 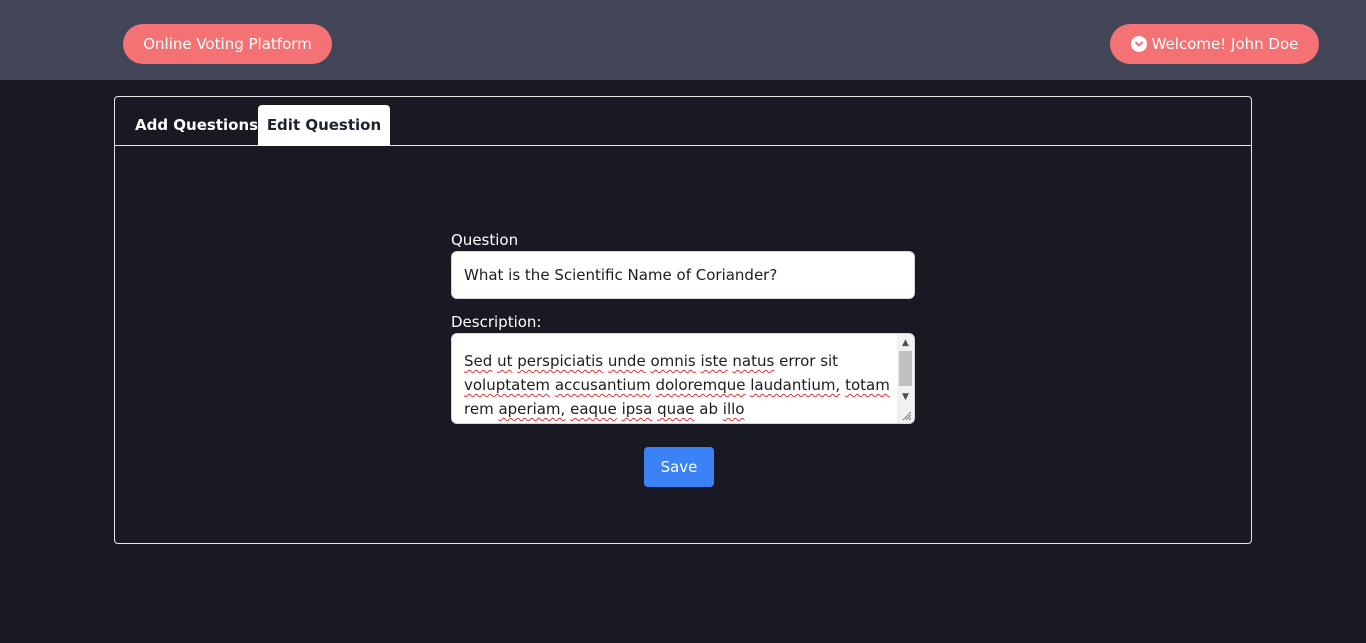 I want to click on description-word: illo, so click(x=733, y=409).